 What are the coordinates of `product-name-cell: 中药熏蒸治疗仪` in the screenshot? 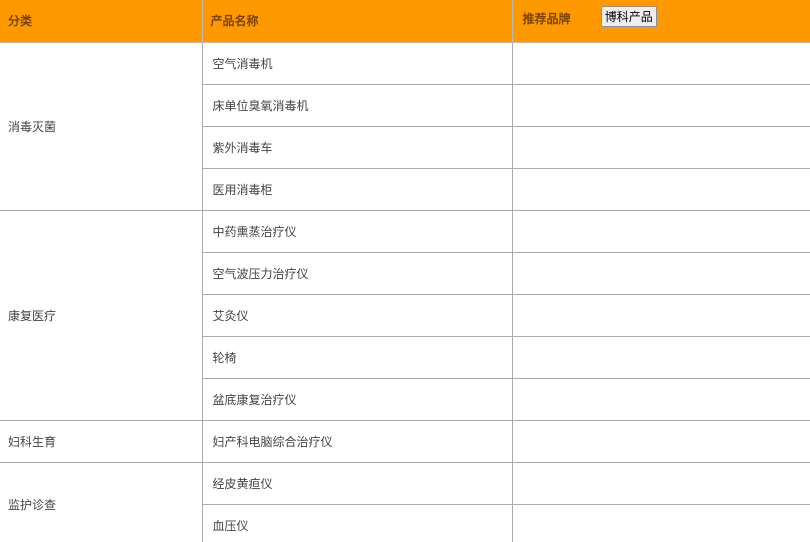 It's located at (357, 231).